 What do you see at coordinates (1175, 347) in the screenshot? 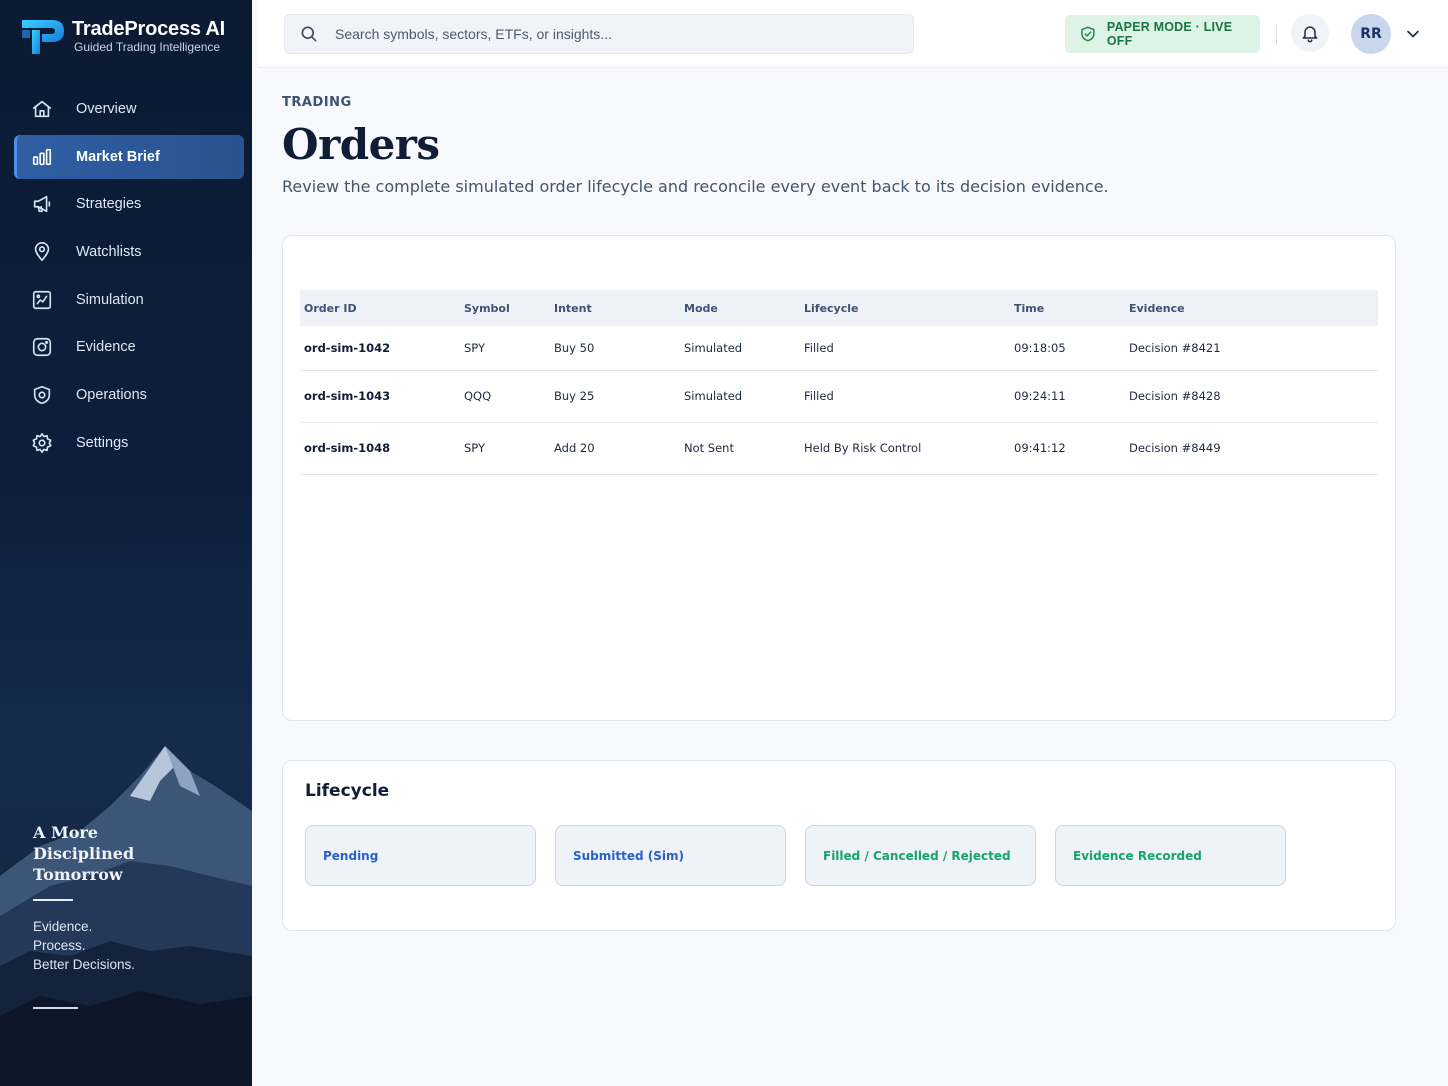
I see `evidence-cell: Decision #8421` at bounding box center [1175, 347].